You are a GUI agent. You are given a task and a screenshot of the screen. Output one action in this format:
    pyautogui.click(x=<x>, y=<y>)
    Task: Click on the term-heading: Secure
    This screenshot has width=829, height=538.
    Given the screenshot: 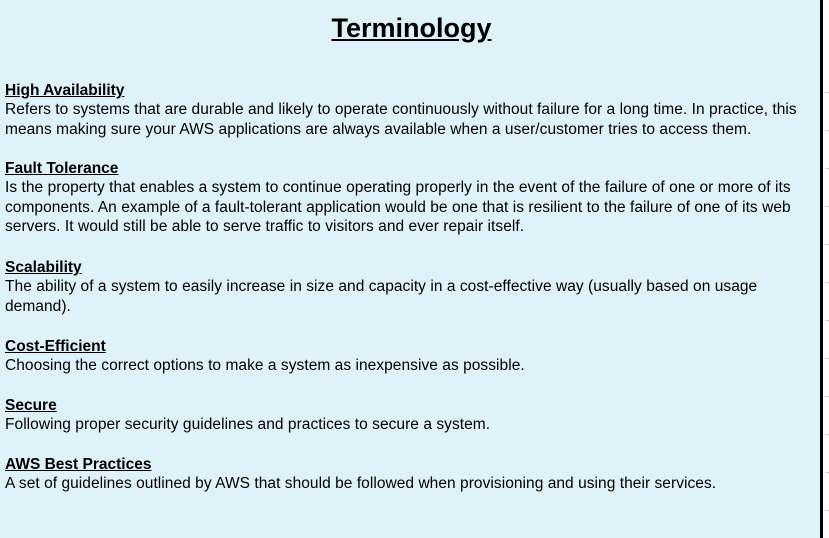 What is the action you would take?
    pyautogui.click(x=31, y=405)
    